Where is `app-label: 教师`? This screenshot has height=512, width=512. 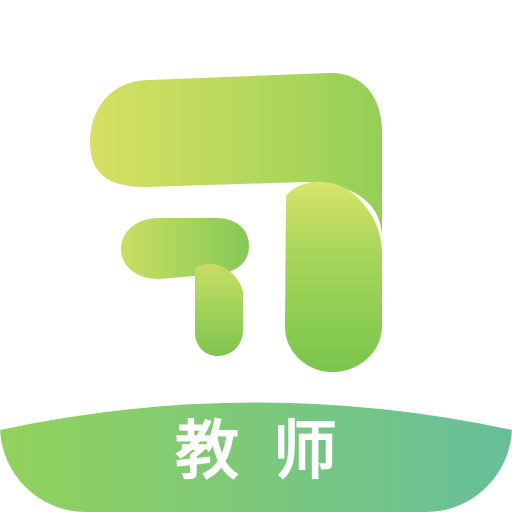 app-label: 教师 is located at coordinates (273, 452).